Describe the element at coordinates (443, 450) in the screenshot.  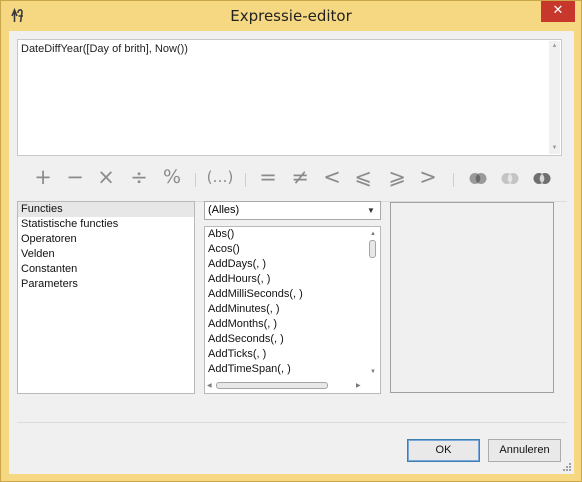
I see `ok-button: OK` at that location.